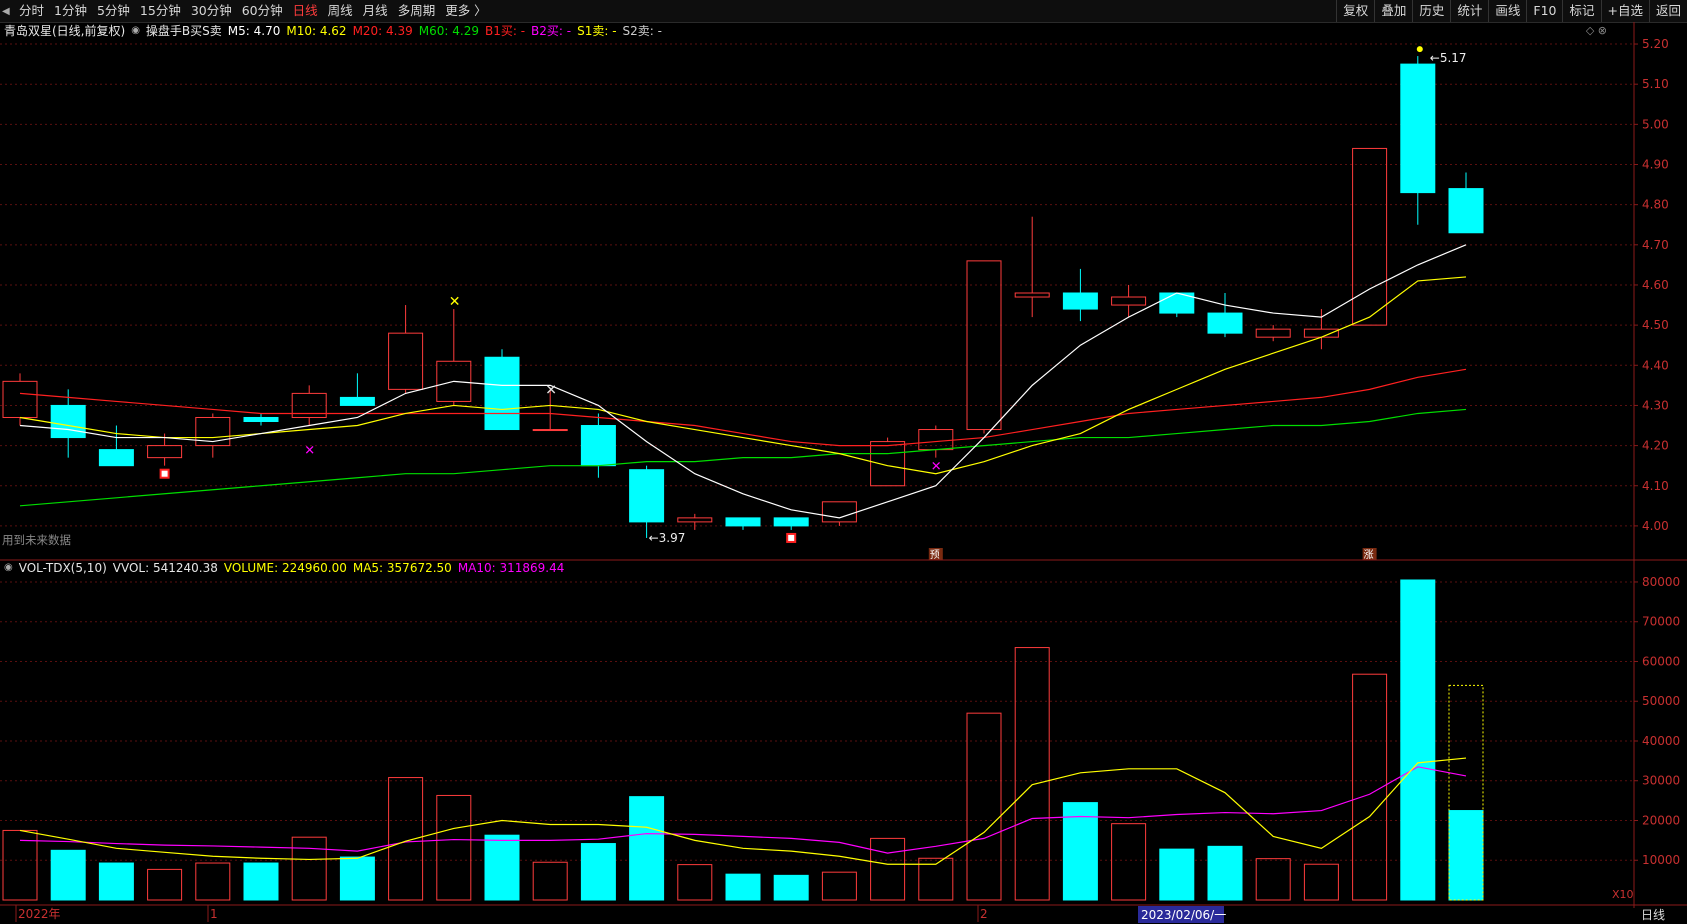 The image size is (1687, 924). What do you see at coordinates (1661, 661) in the screenshot?
I see `vol-tick-label-5: 60000` at bounding box center [1661, 661].